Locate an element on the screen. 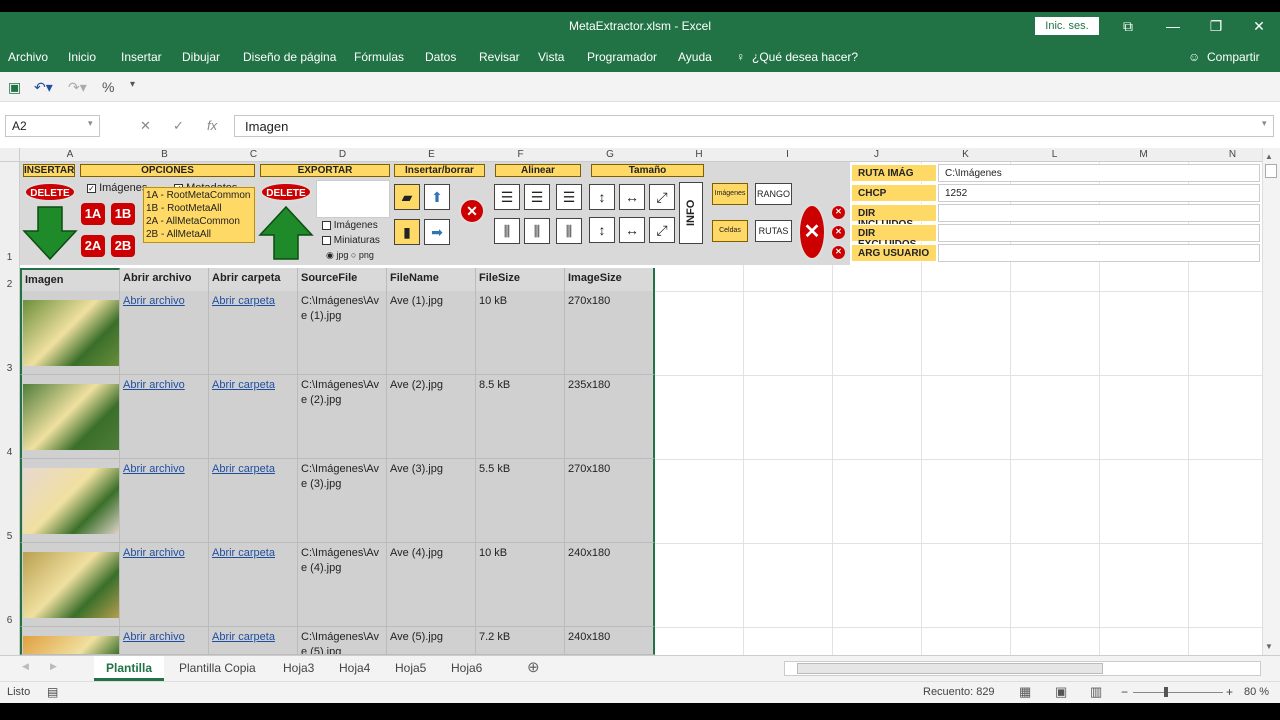  folder-icon: ▰ is located at coordinates (407, 197).